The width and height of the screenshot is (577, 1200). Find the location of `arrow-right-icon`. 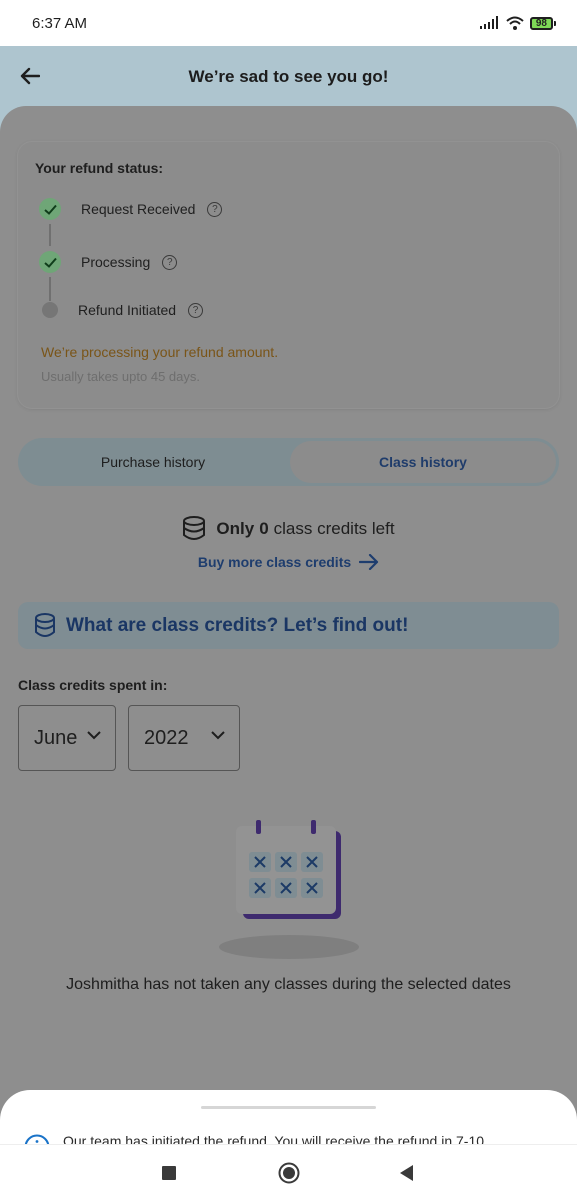

arrow-right-icon is located at coordinates (369, 562).